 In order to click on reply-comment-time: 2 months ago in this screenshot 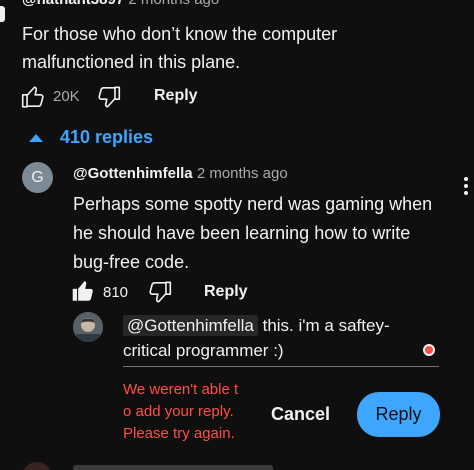, I will do `click(242, 173)`.